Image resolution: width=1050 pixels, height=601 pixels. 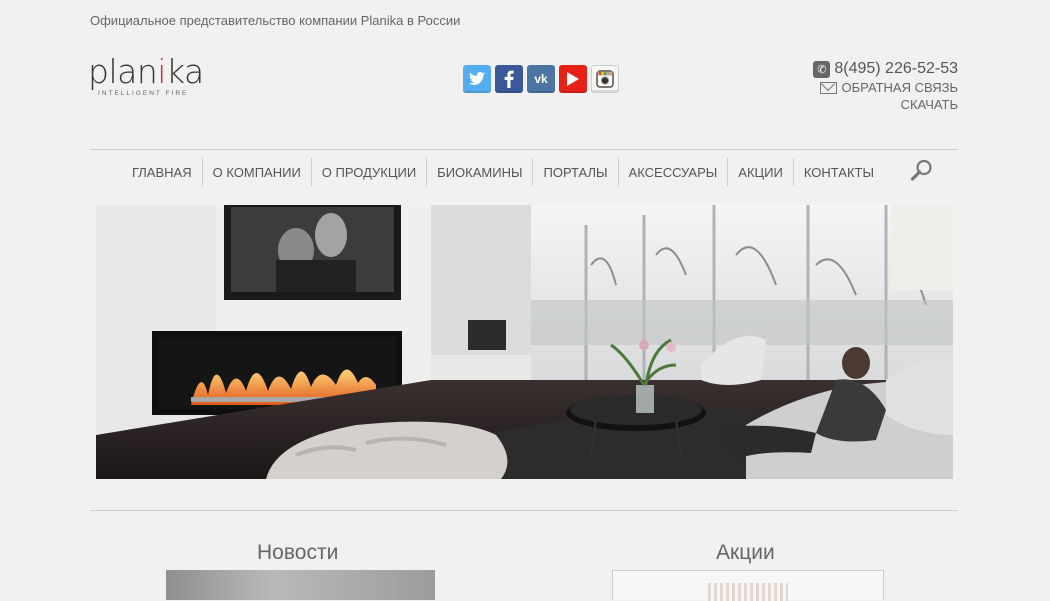 I want to click on nav-item-portals: ПОРТАЛЫ, so click(x=574, y=172).